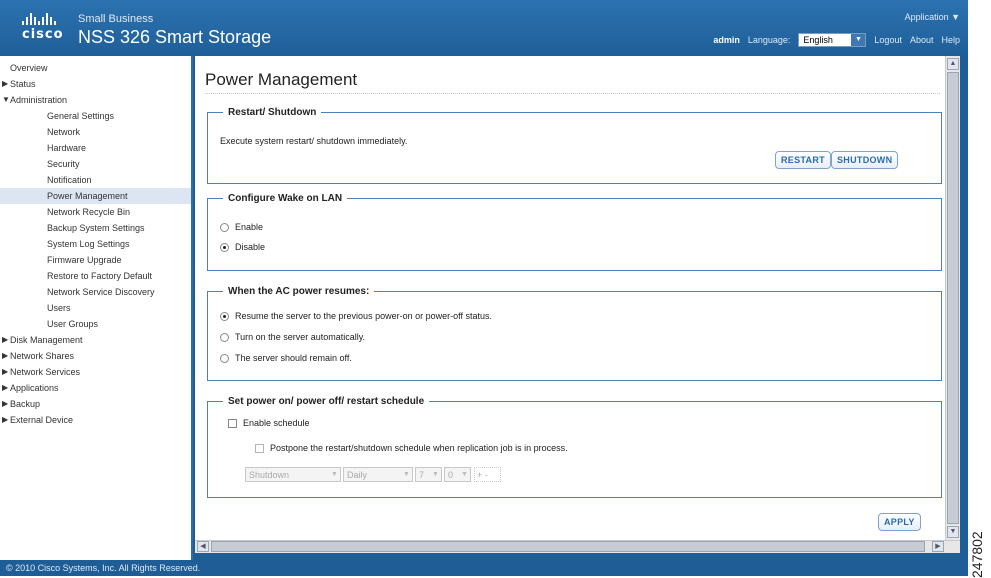  Describe the element at coordinates (572, 93) in the screenshot. I see `title-divider` at that location.